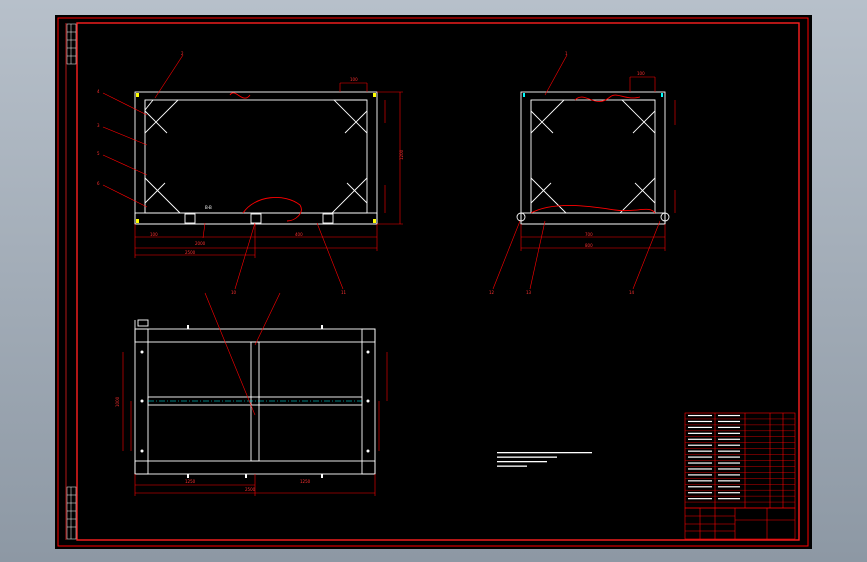 This screenshot has width=867, height=562. What do you see at coordinates (200, 243) in the screenshot?
I see `svg-text: 2000` at bounding box center [200, 243].